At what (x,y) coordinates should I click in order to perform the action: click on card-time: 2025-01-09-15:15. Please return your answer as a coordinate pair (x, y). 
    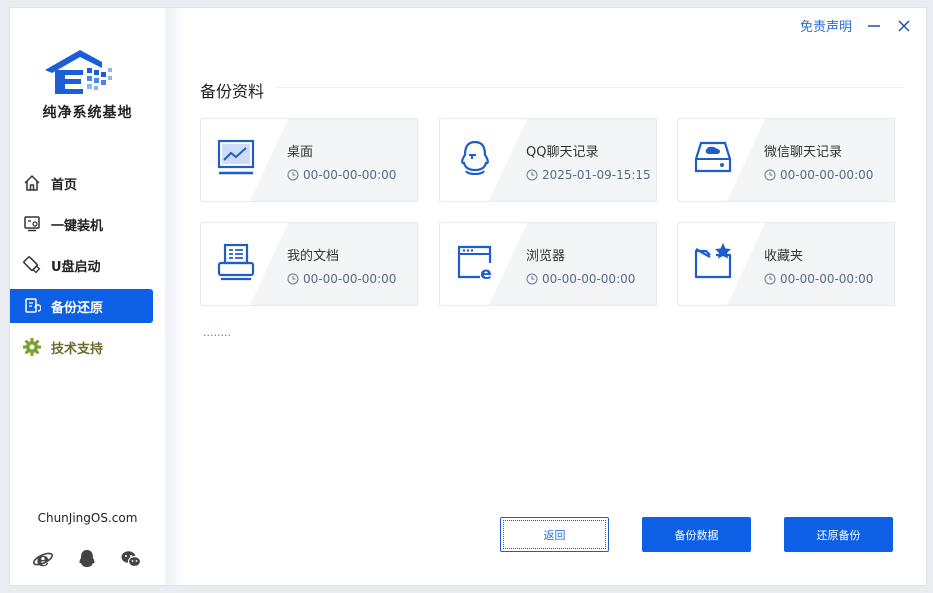
    Looking at the image, I should click on (588, 175).